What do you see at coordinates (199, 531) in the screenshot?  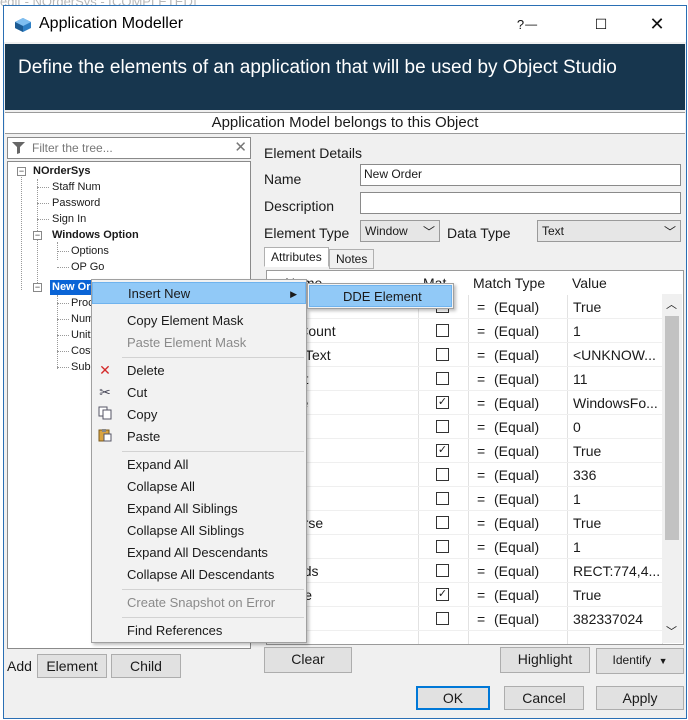 I see `menu-item-collapse-siblings: Collapse All Siblings` at bounding box center [199, 531].